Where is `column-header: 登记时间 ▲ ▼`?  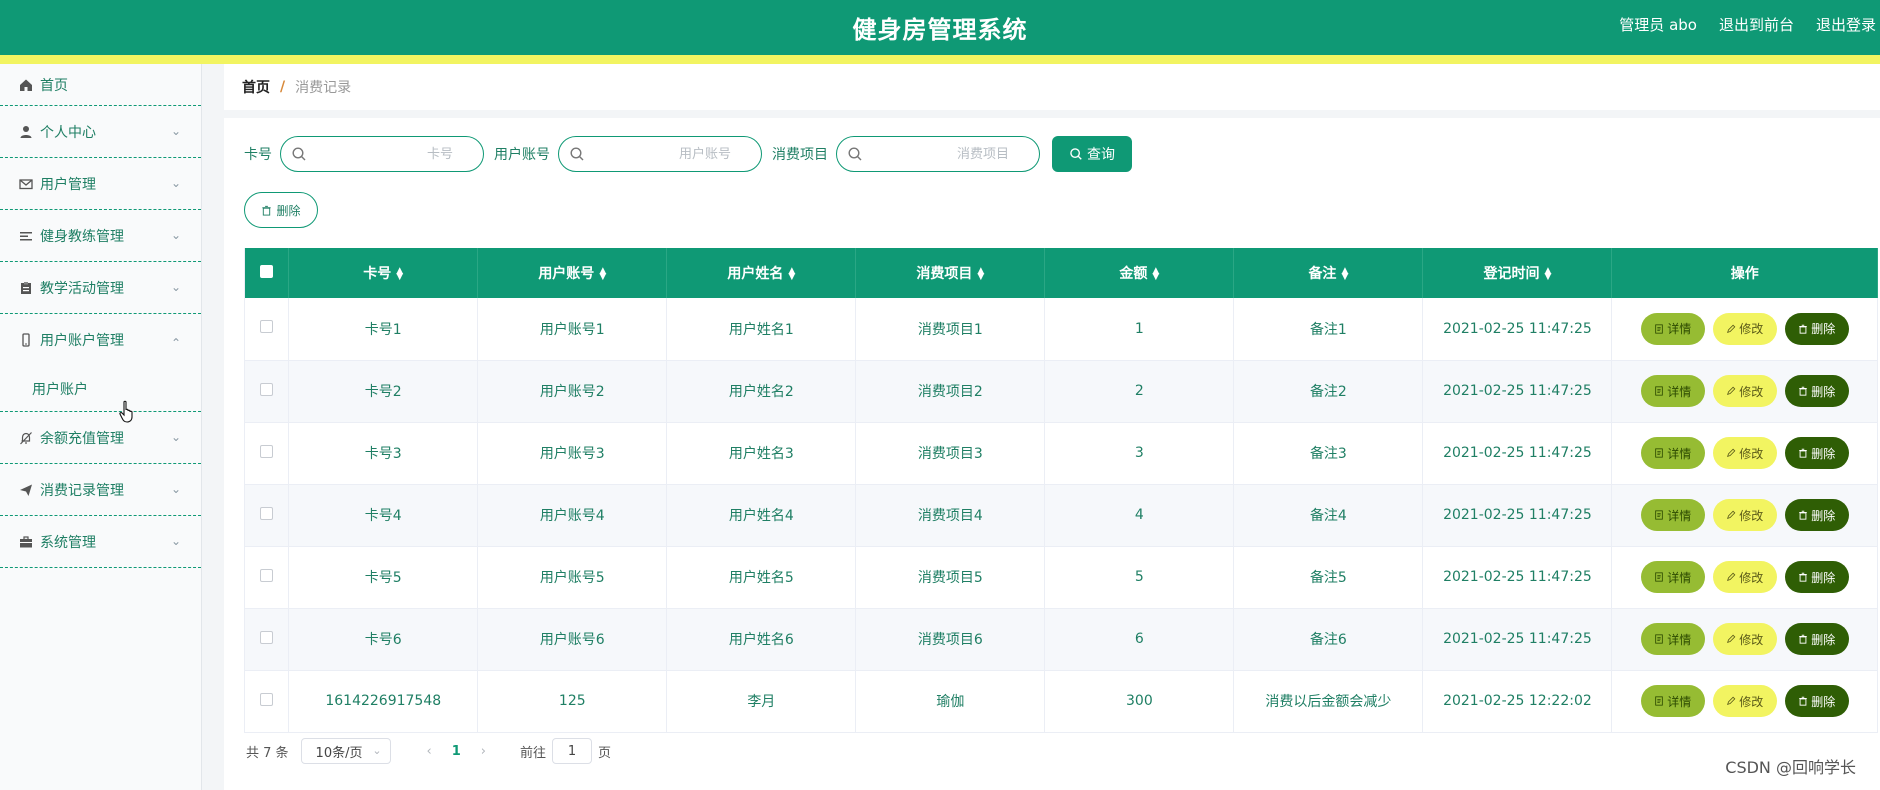 column-header: 登记时间 ▲ ▼ is located at coordinates (1517, 273).